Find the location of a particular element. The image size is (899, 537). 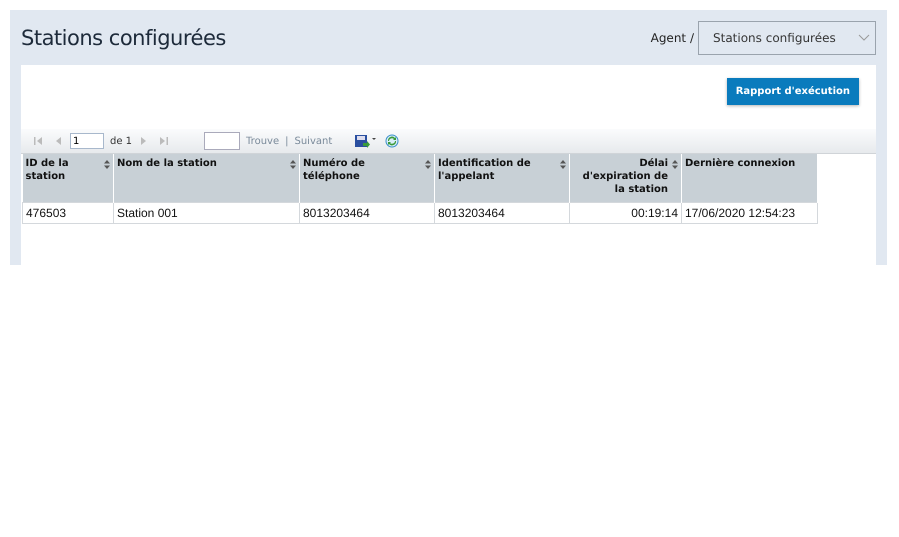

page-title: Stations configurées is located at coordinates (123, 38).